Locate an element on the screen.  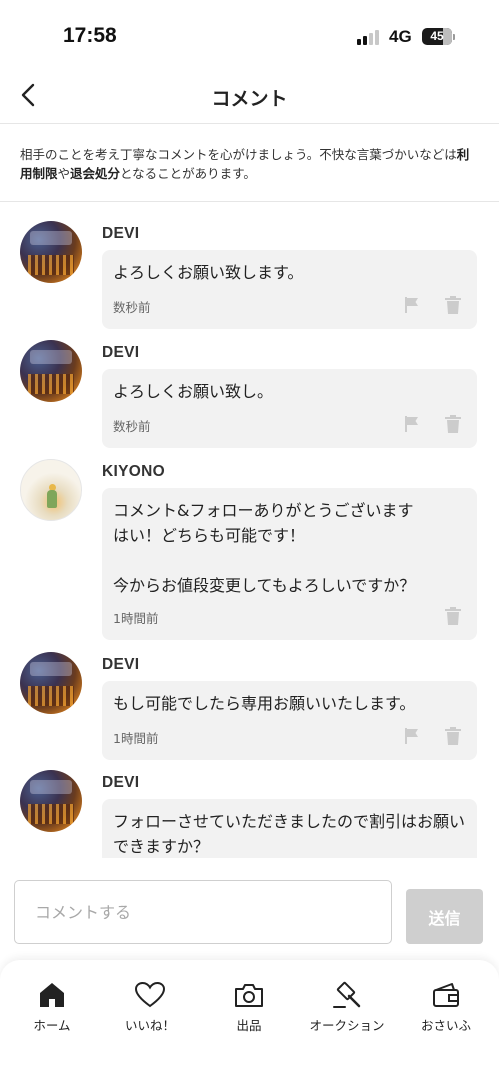
bottom-nav: ホーム いいね！ 出品 オークション おさいふ is located at coordinates (249, 1020).